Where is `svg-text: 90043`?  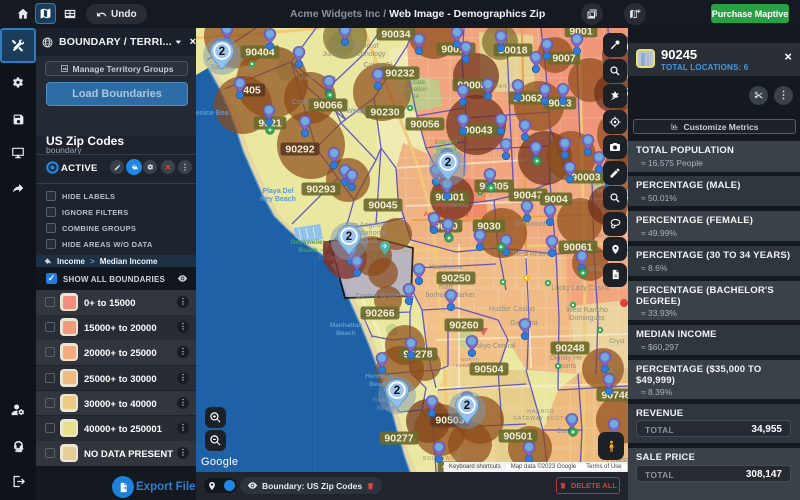
svg-text: 90043 is located at coordinates (477, 131).